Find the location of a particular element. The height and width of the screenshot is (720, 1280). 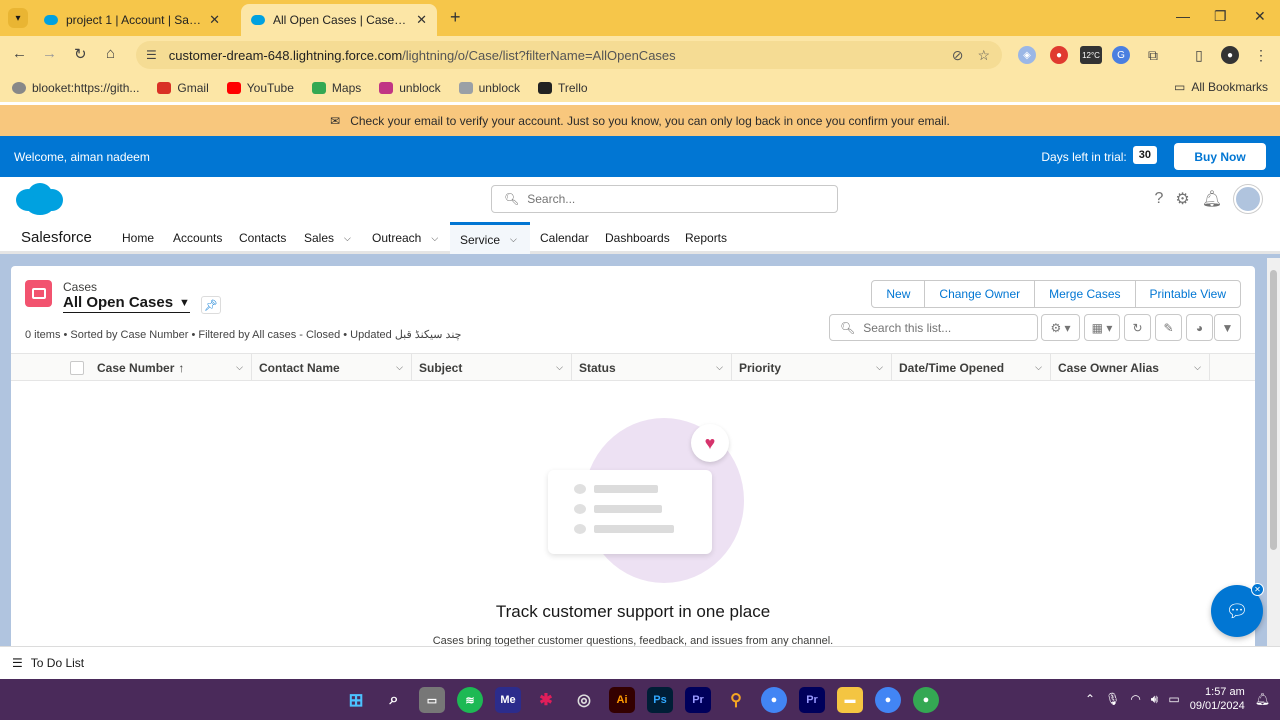

column-priority: Priority ⌵ is located at coordinates (811, 367).